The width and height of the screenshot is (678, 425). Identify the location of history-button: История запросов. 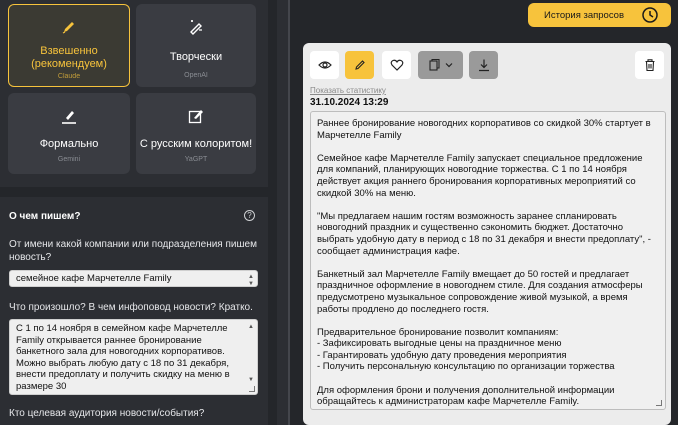
(599, 15).